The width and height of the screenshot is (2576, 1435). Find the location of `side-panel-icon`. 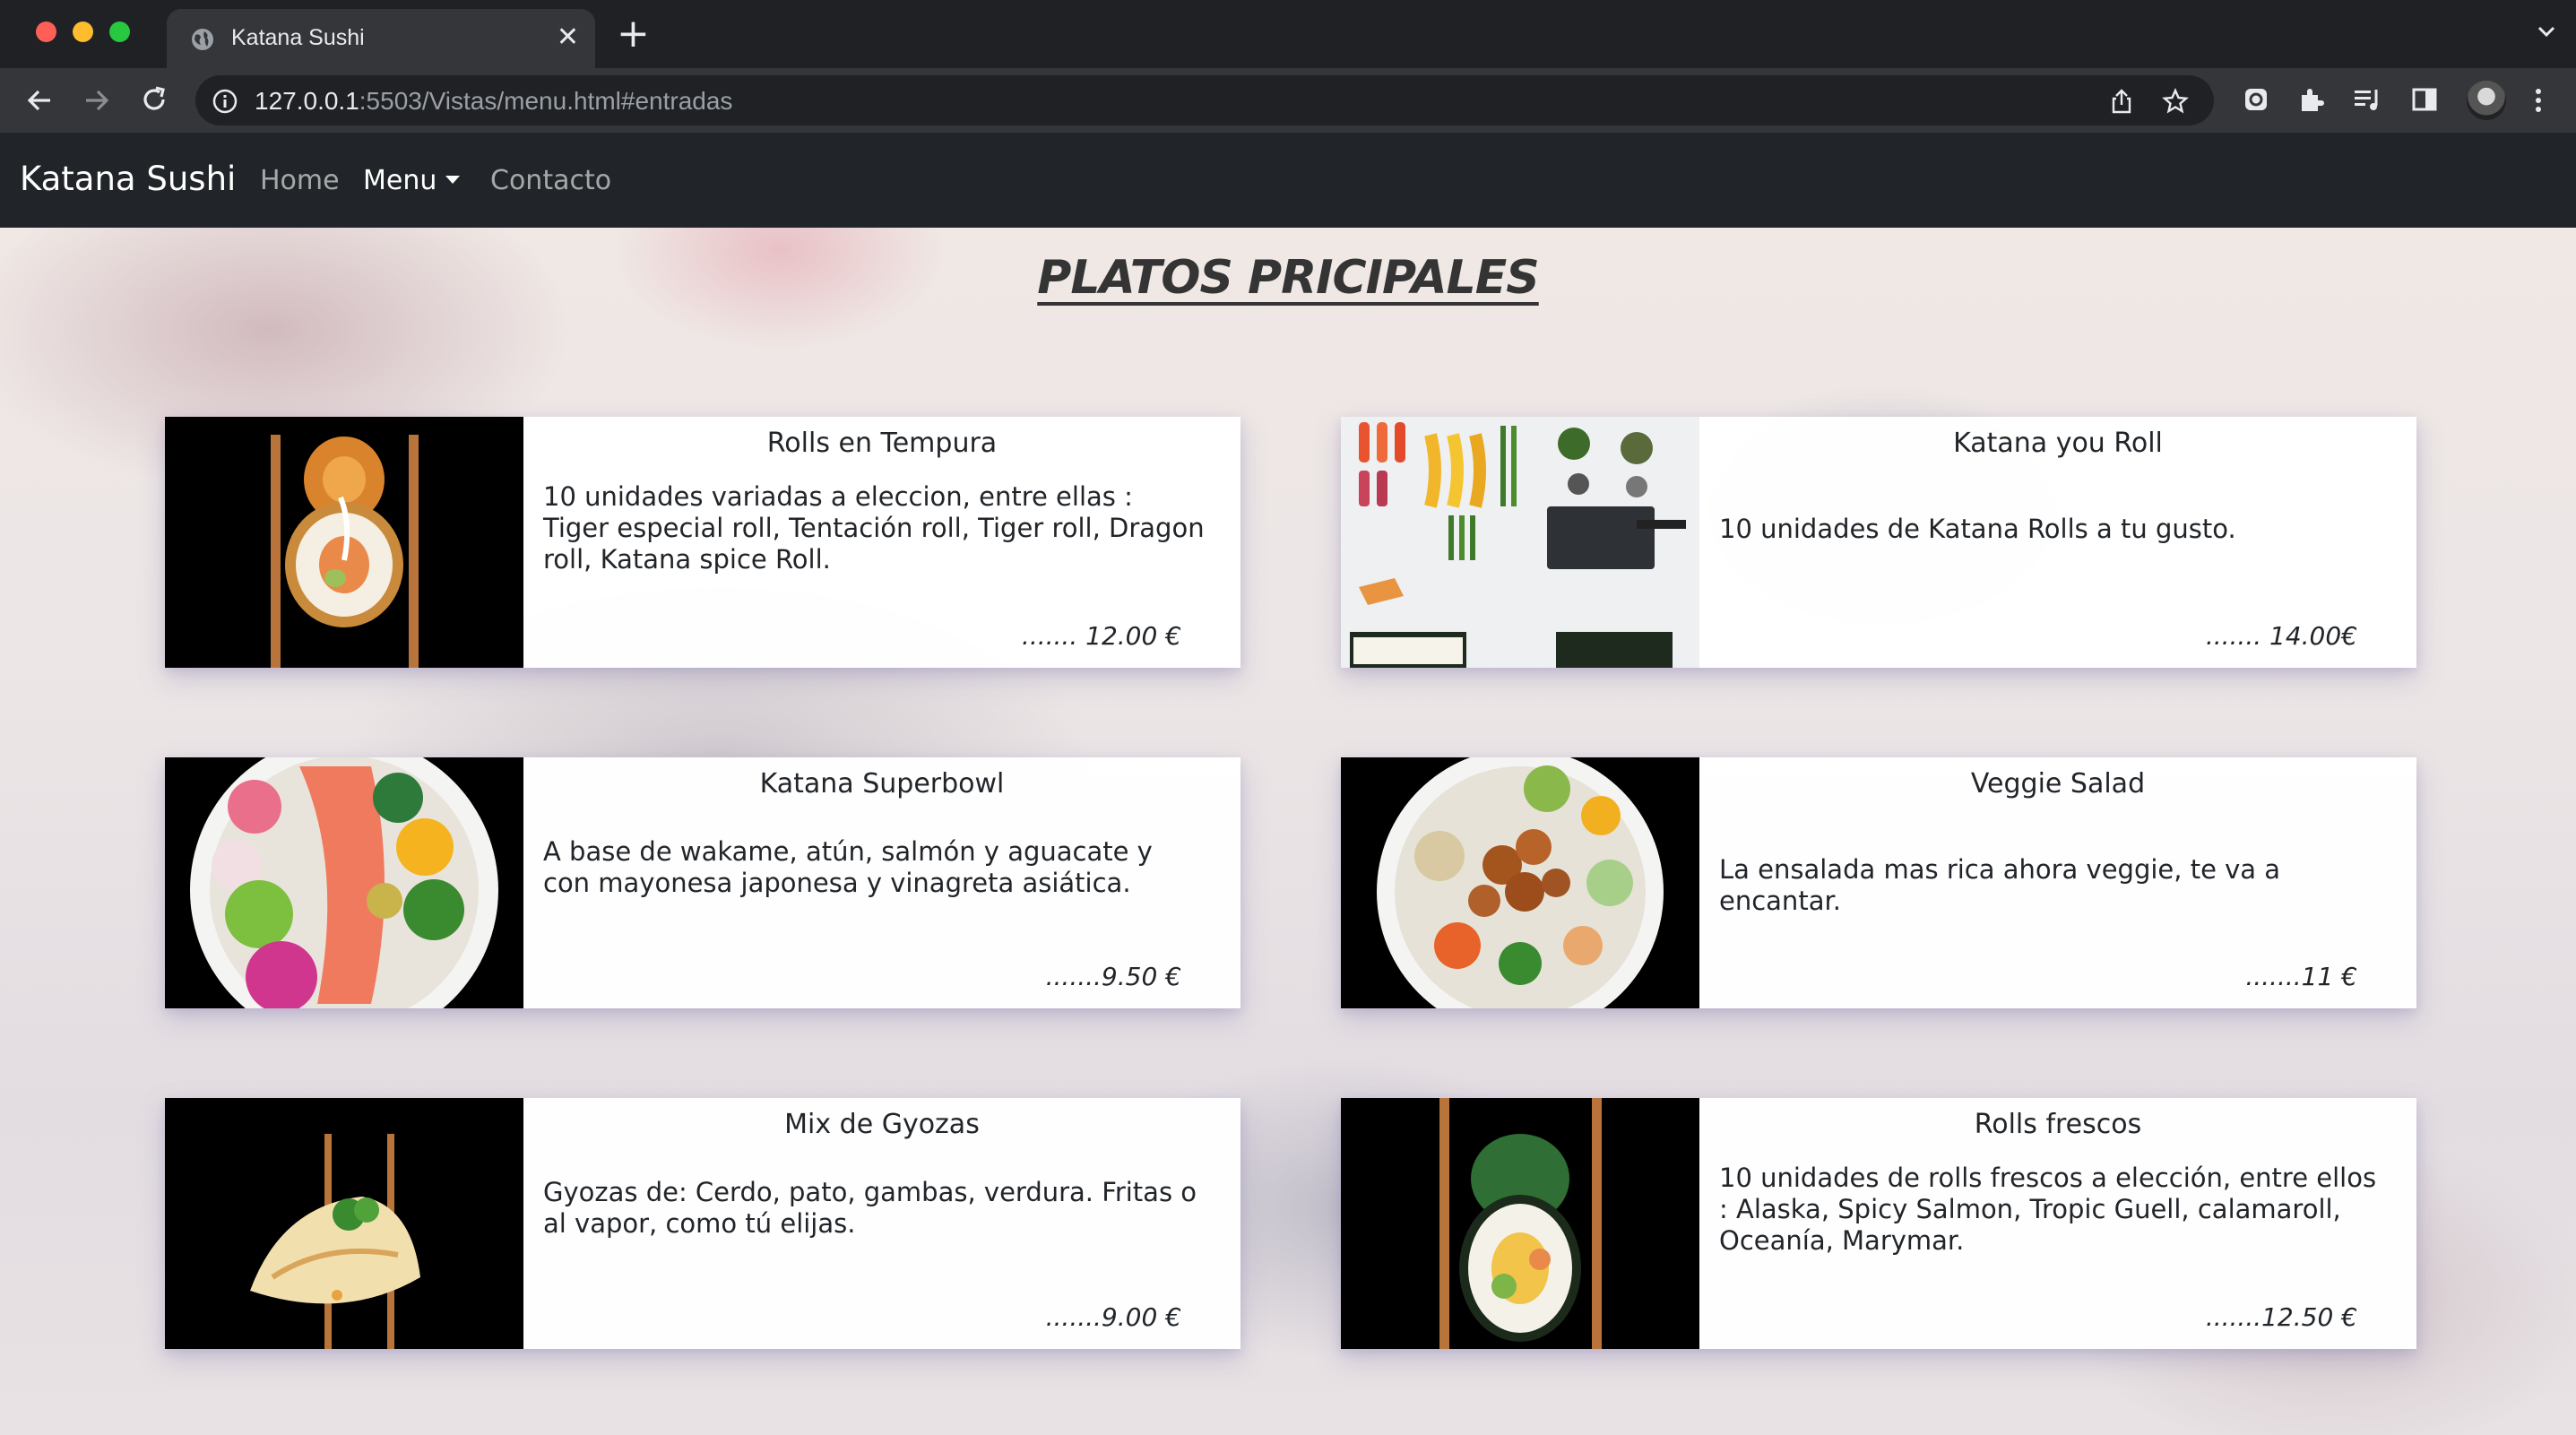

side-panel-icon is located at coordinates (2424, 99).